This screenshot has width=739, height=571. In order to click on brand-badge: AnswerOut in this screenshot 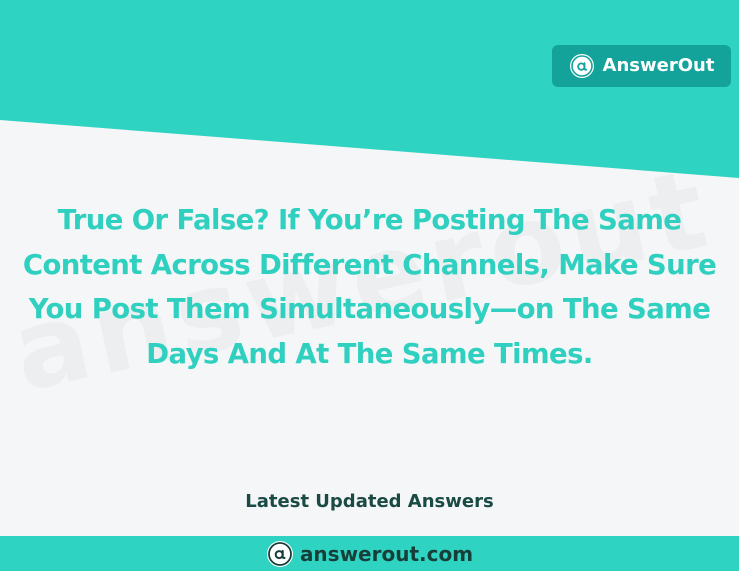, I will do `click(641, 66)`.